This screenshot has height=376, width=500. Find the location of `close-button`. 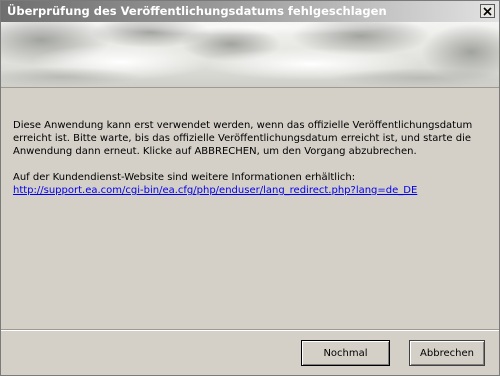

close-button is located at coordinates (487, 11).